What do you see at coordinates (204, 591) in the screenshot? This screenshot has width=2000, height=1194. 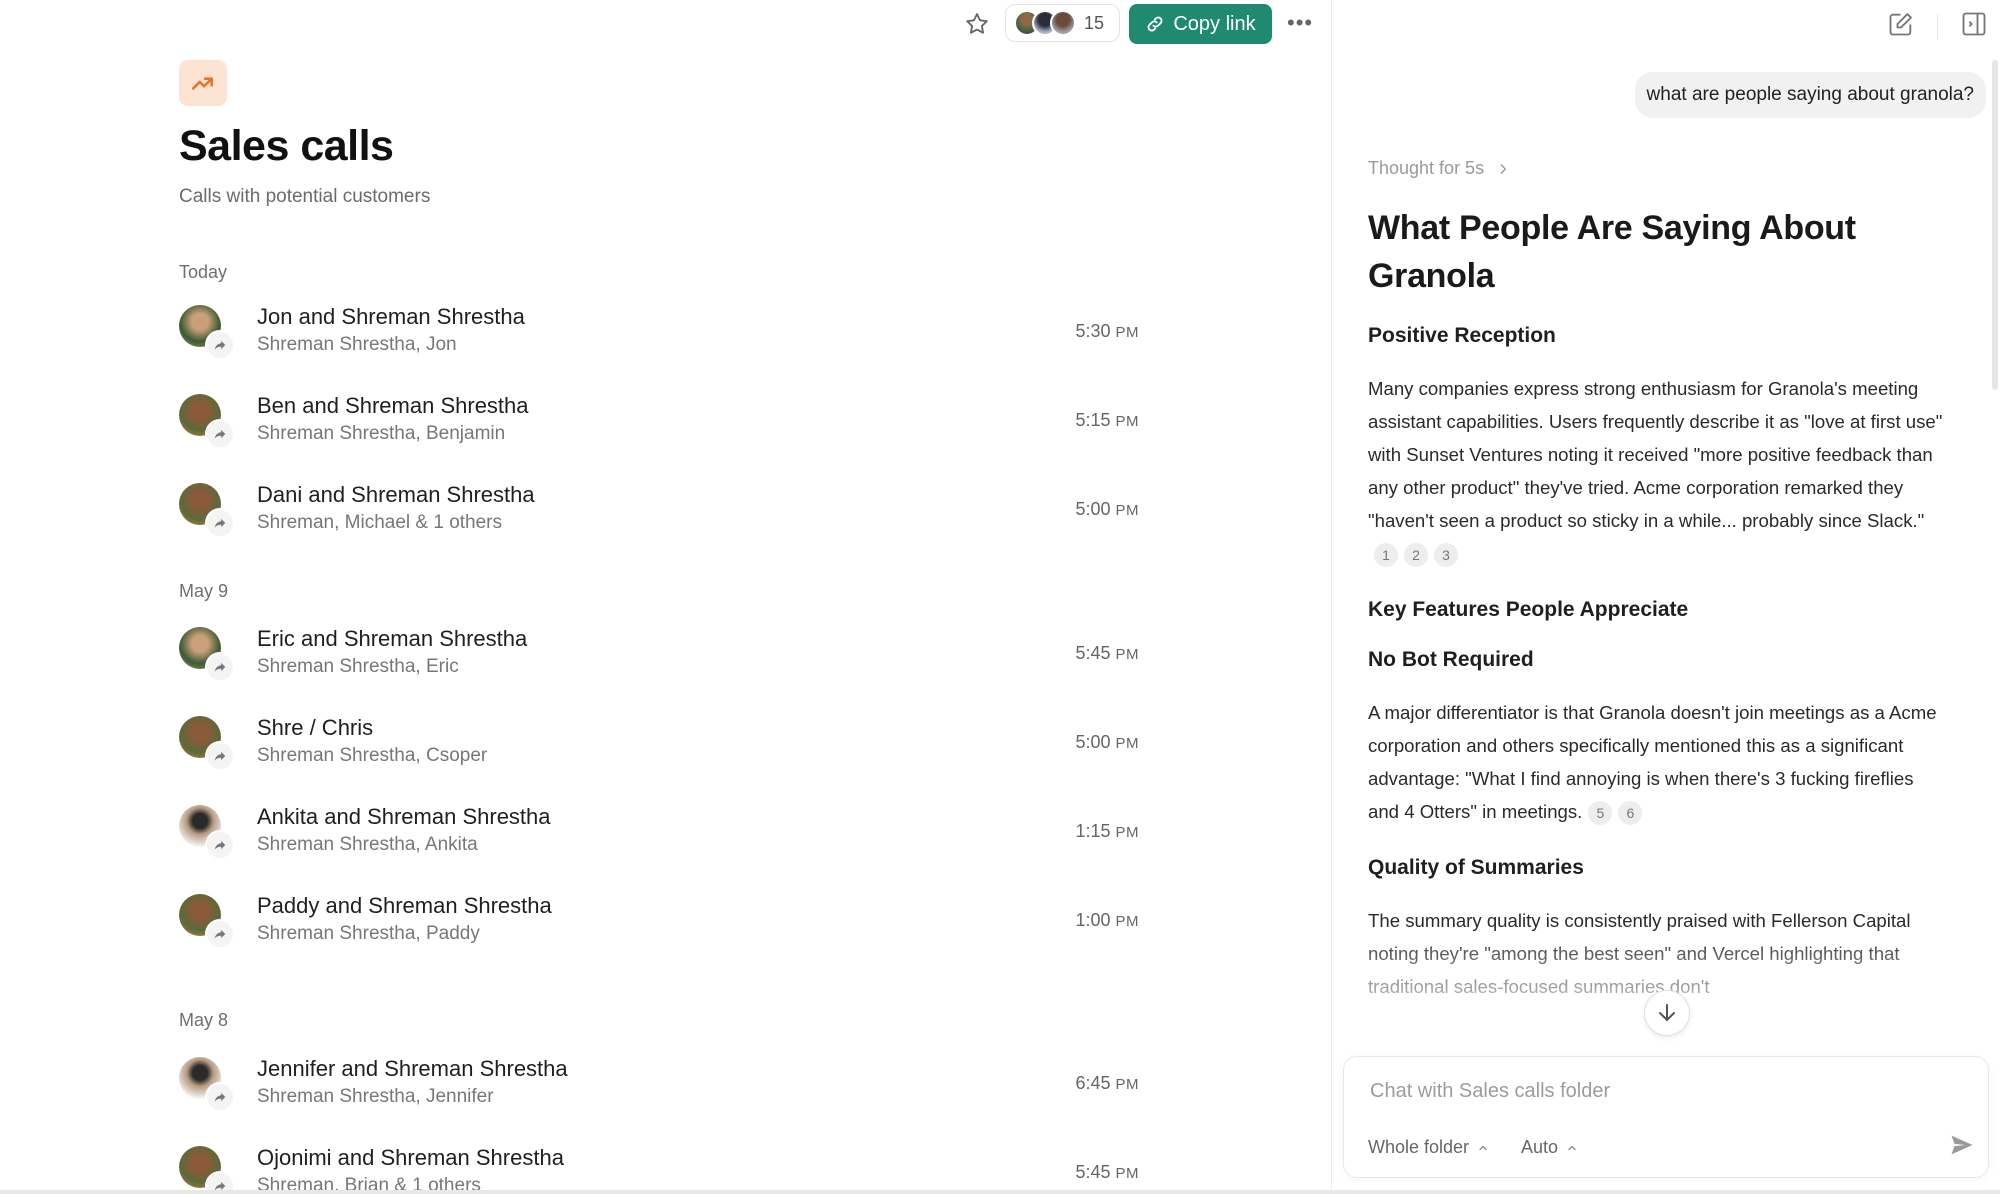 I see `group-label-may-9: May 9` at bounding box center [204, 591].